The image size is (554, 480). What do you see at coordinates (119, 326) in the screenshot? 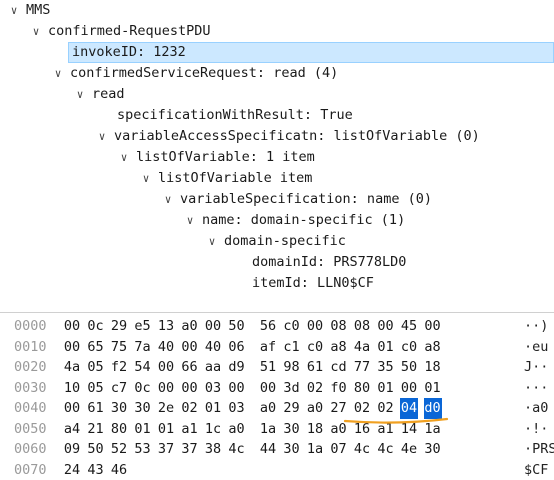
I see `hex-byte: 29` at bounding box center [119, 326].